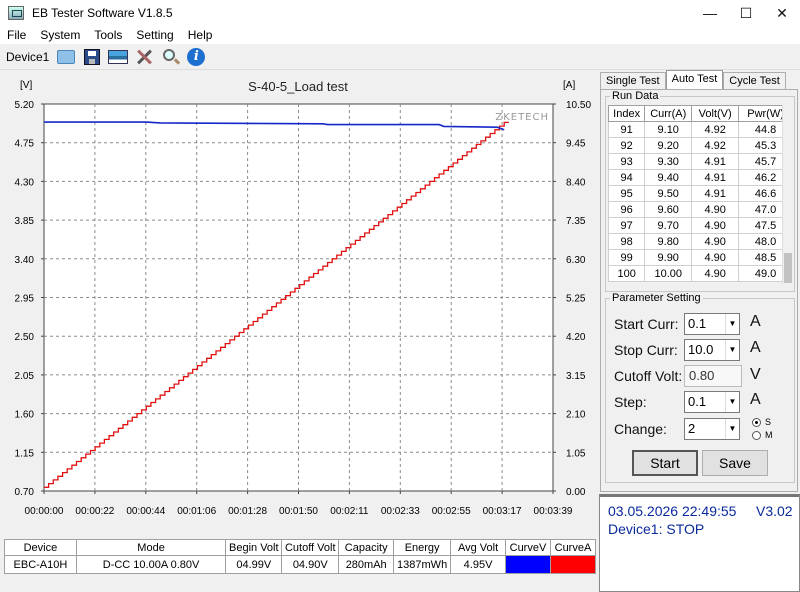  What do you see at coordinates (626, 177) in the screenshot?
I see `run-data-cell: 94` at bounding box center [626, 177].